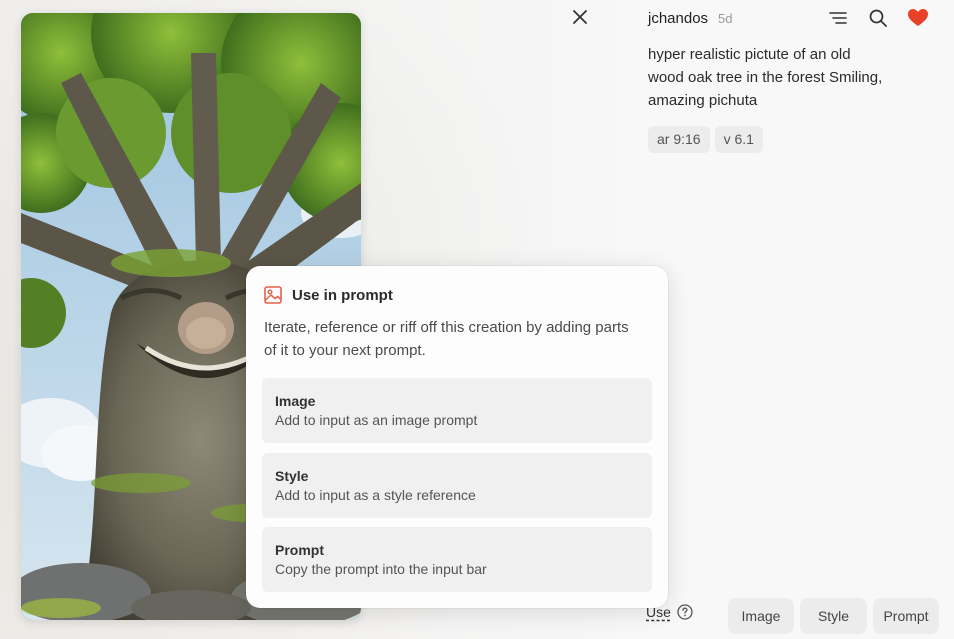  What do you see at coordinates (906, 616) in the screenshot?
I see `use-prompt-button: Prompt` at bounding box center [906, 616].